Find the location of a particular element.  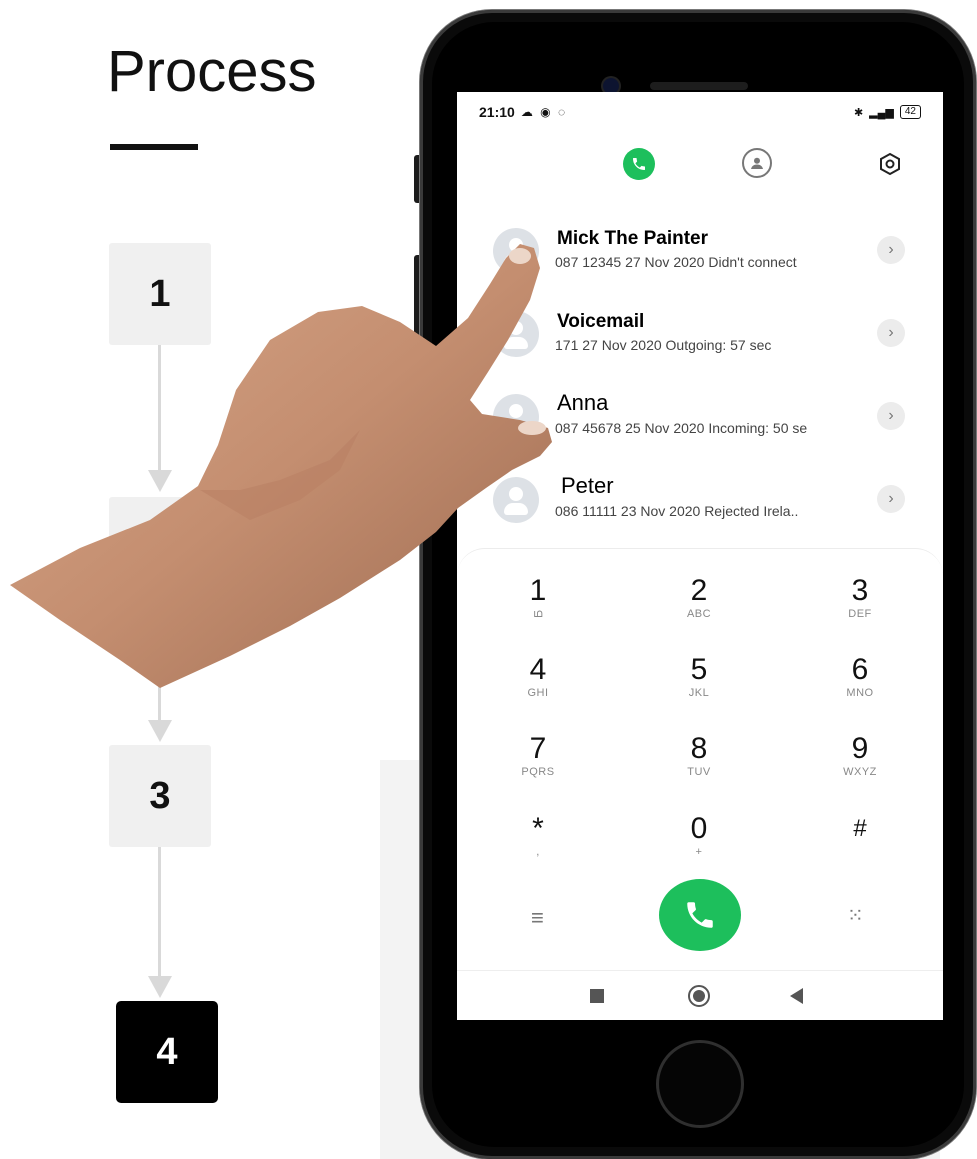

status-time: 21:10 is located at coordinates (497, 112).